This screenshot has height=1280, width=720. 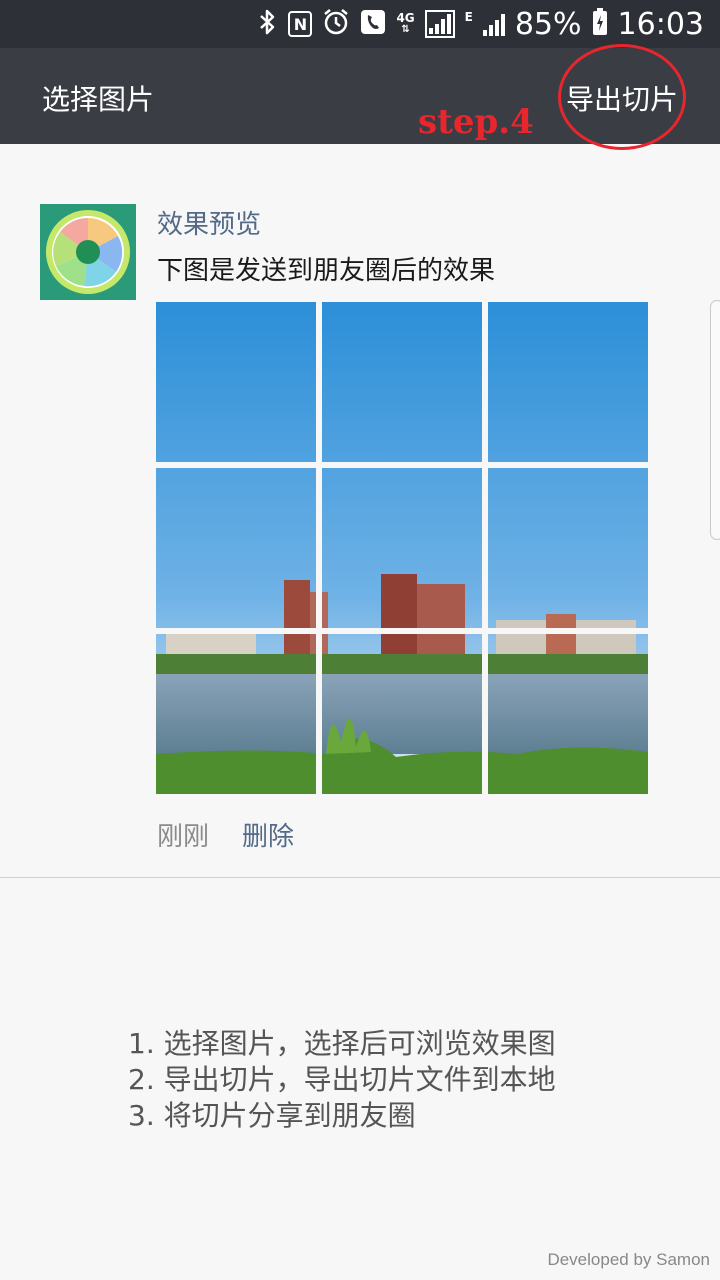 What do you see at coordinates (268, 24) in the screenshot?
I see `bluetooth-icon` at bounding box center [268, 24].